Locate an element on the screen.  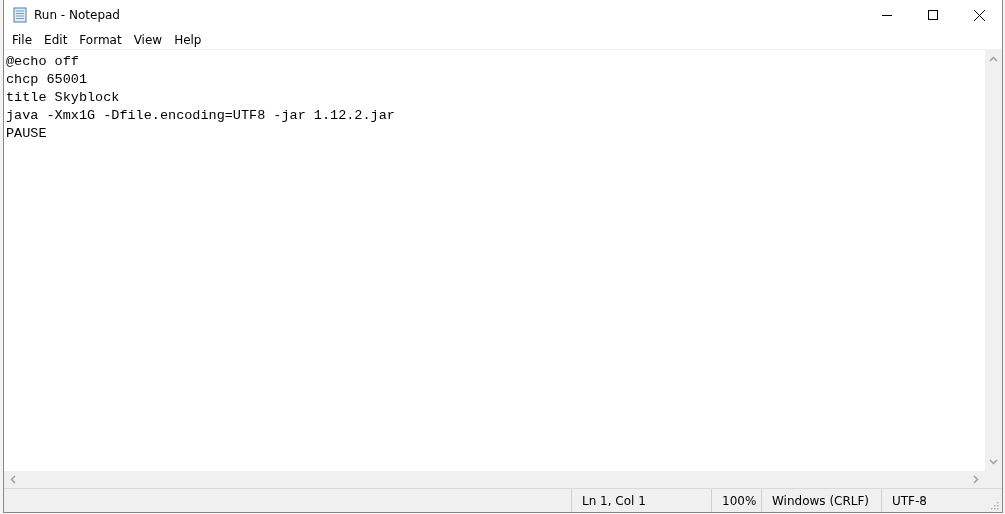
scroll-right-icon is located at coordinates (976, 479).